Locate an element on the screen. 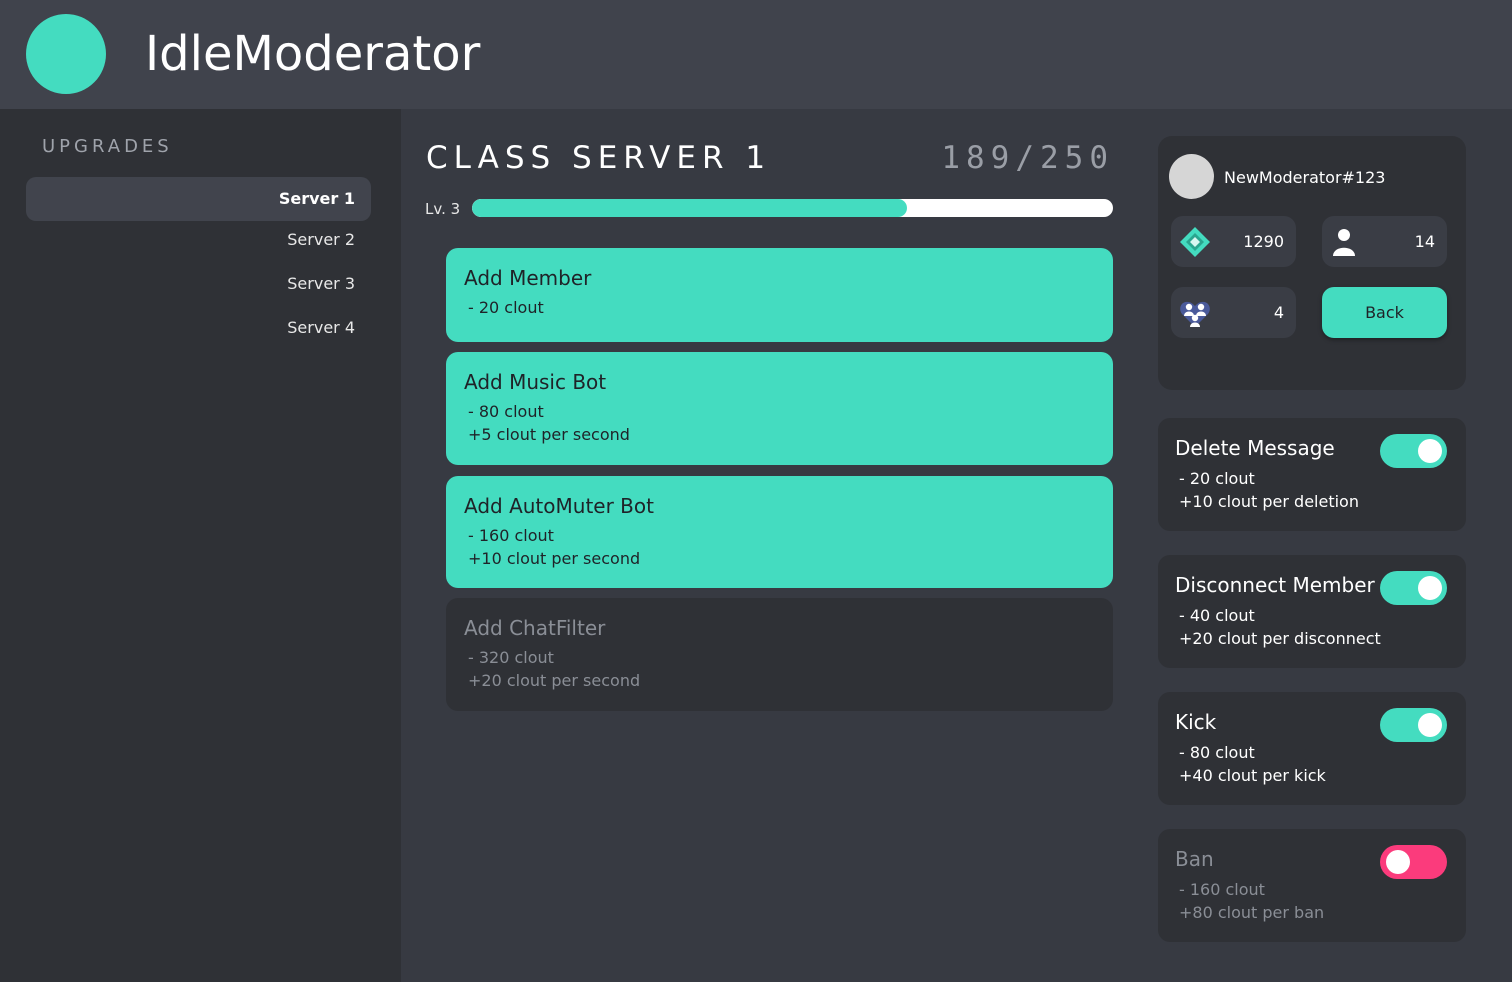  members-value: 14 is located at coordinates (1424, 241).